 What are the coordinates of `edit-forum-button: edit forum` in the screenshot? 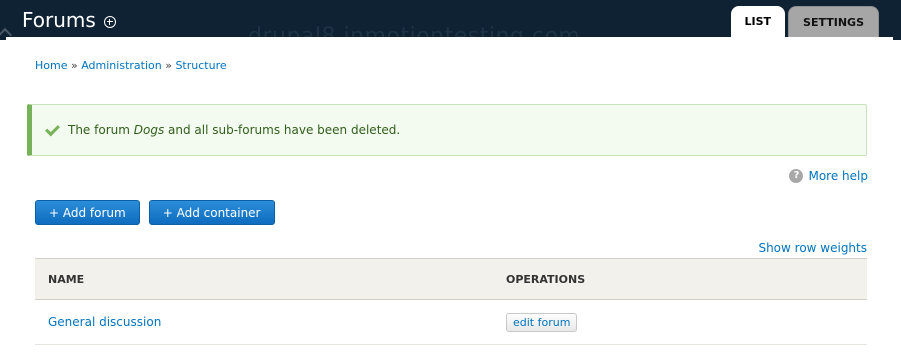 It's located at (542, 322).